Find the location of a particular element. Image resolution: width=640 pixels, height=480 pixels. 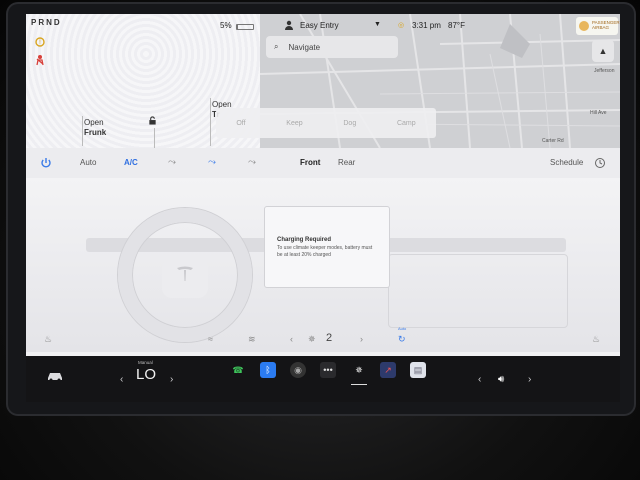

climate-controls-row: Auto A/C ⤳ ⤳ ⤳ Front Rear Schedule is located at coordinates (323, 163).